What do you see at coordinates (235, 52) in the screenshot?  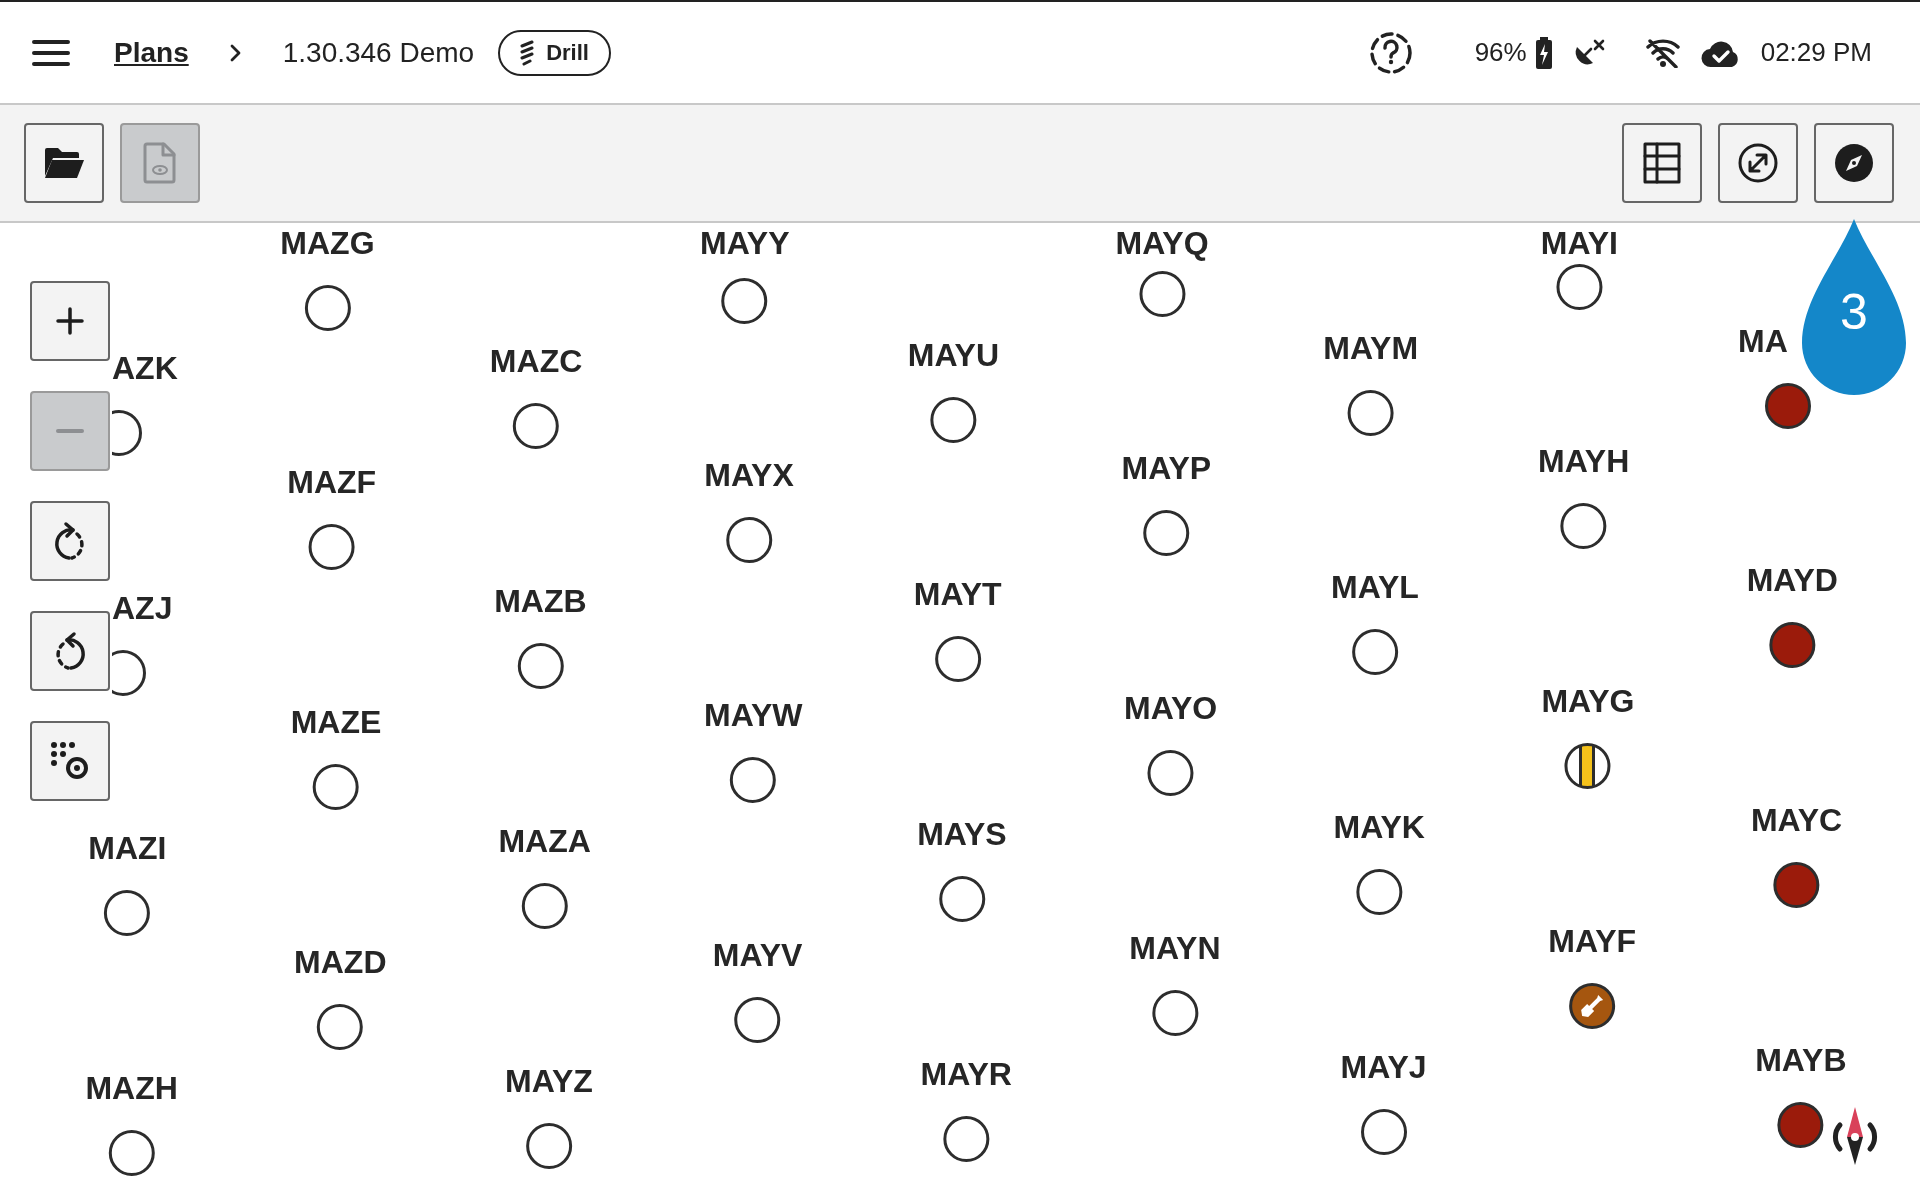 I see `chevron-right-icon` at bounding box center [235, 52].